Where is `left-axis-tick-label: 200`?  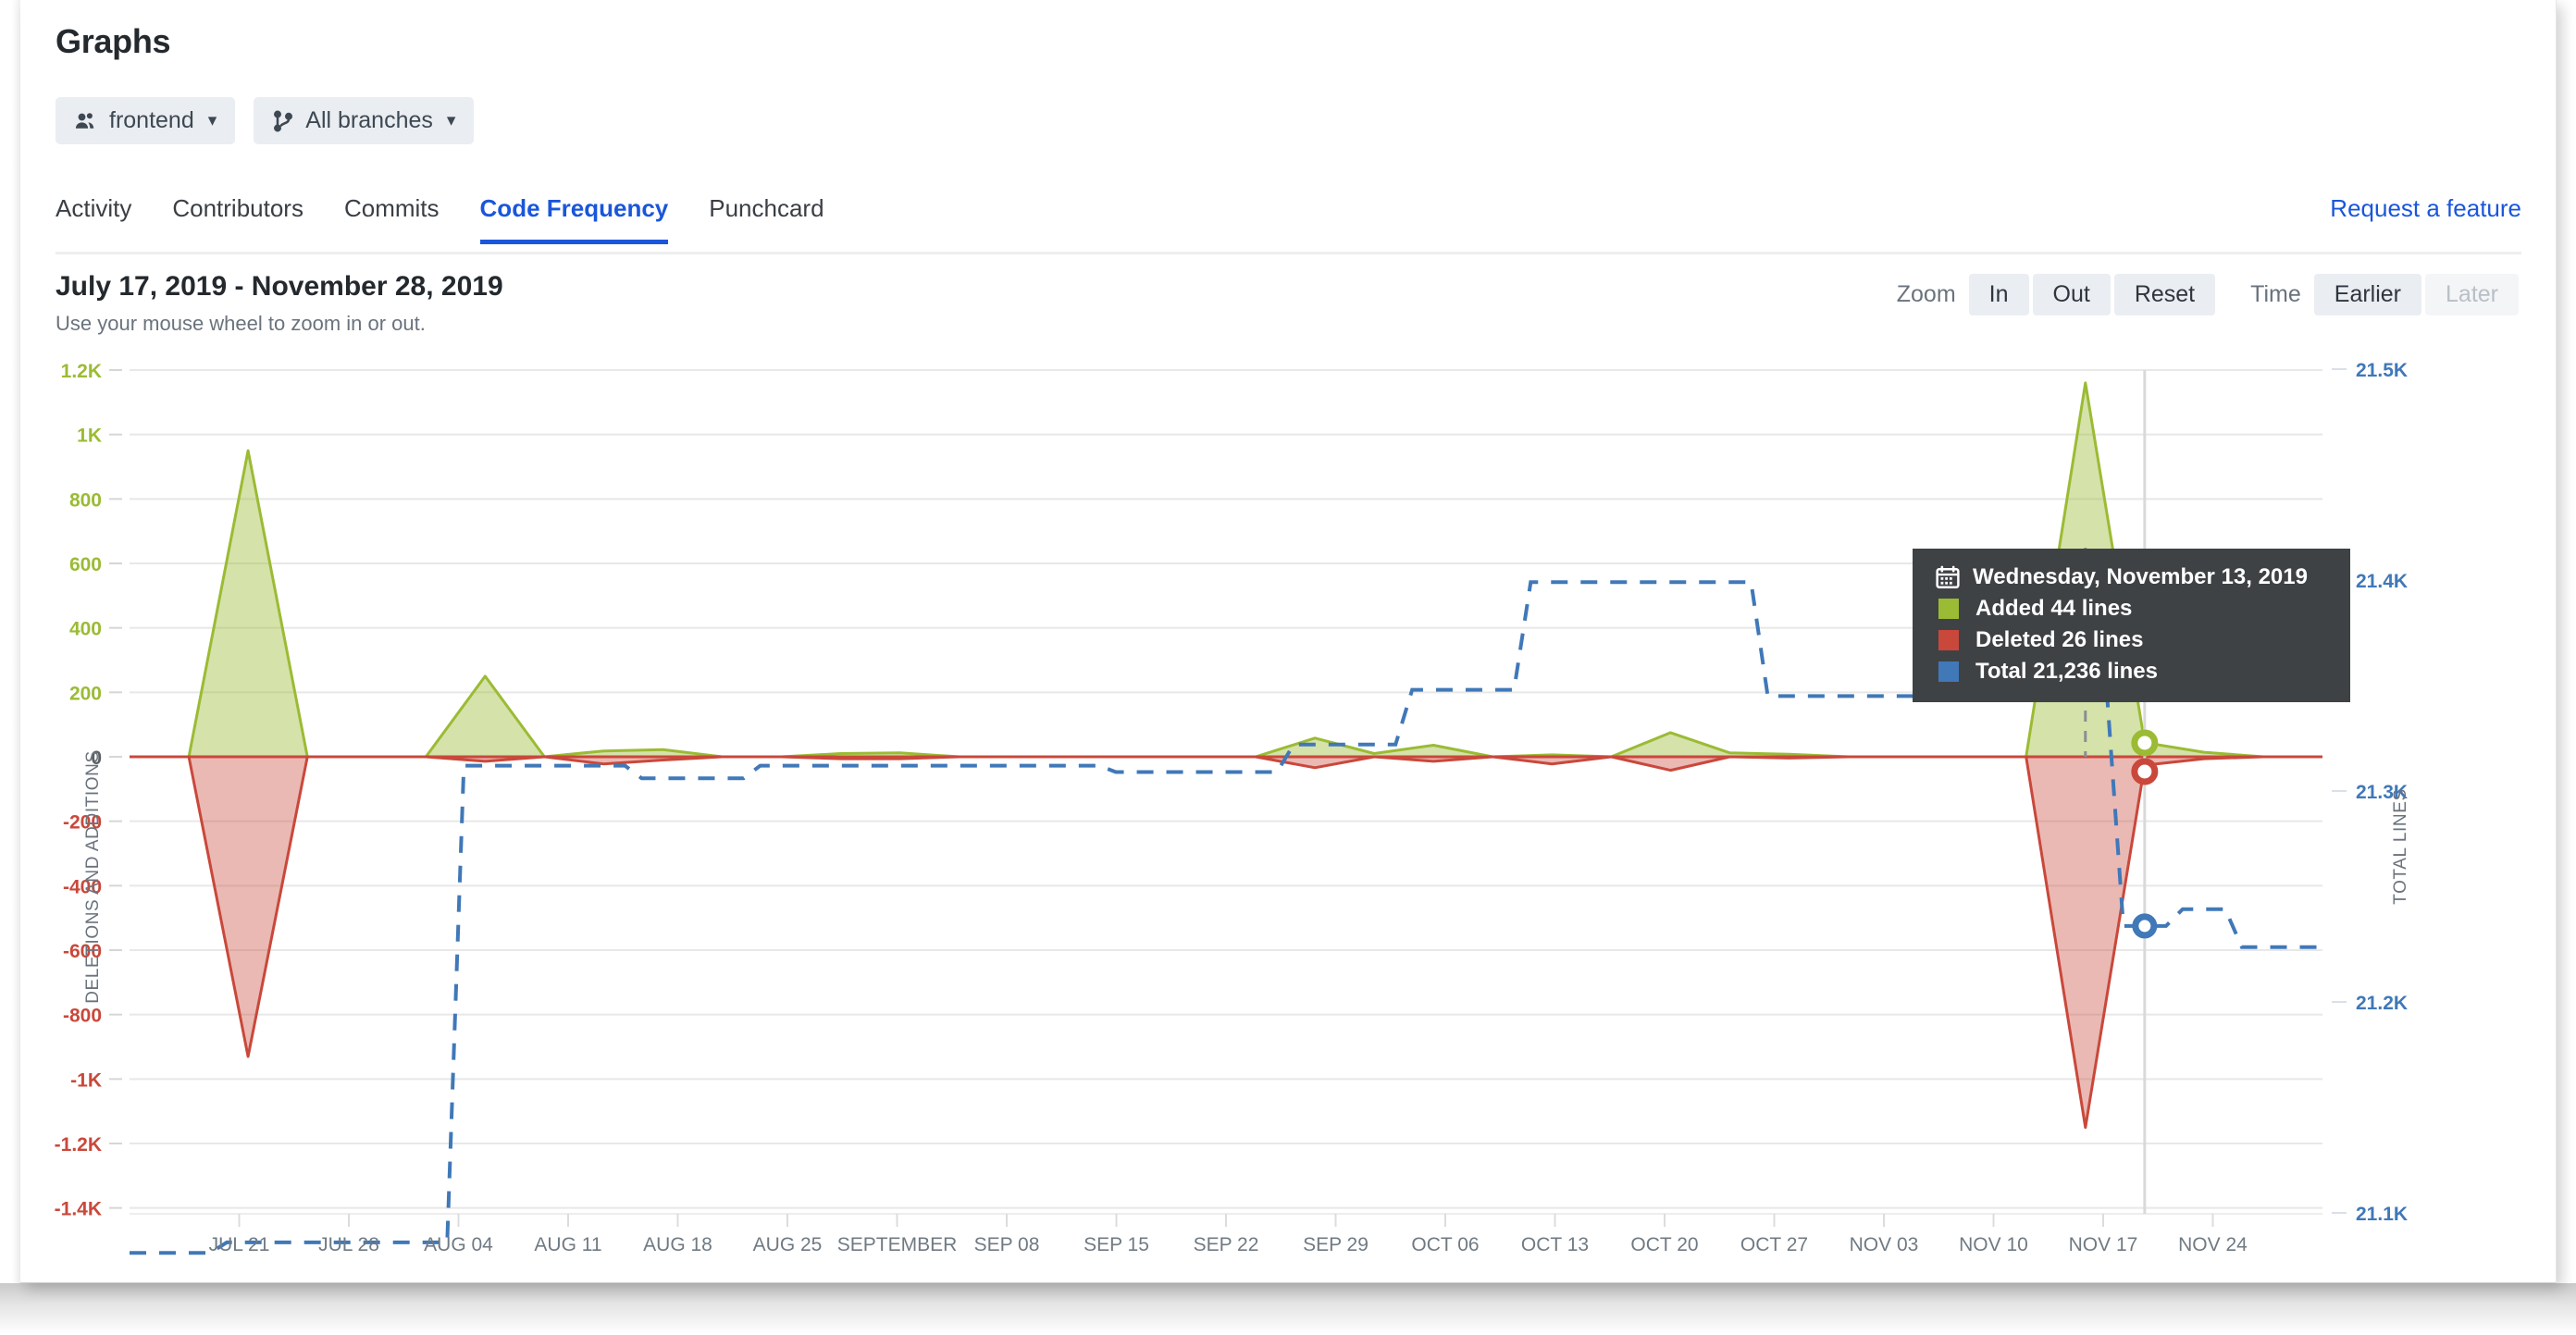
left-axis-tick-label: 200 is located at coordinates (86, 693).